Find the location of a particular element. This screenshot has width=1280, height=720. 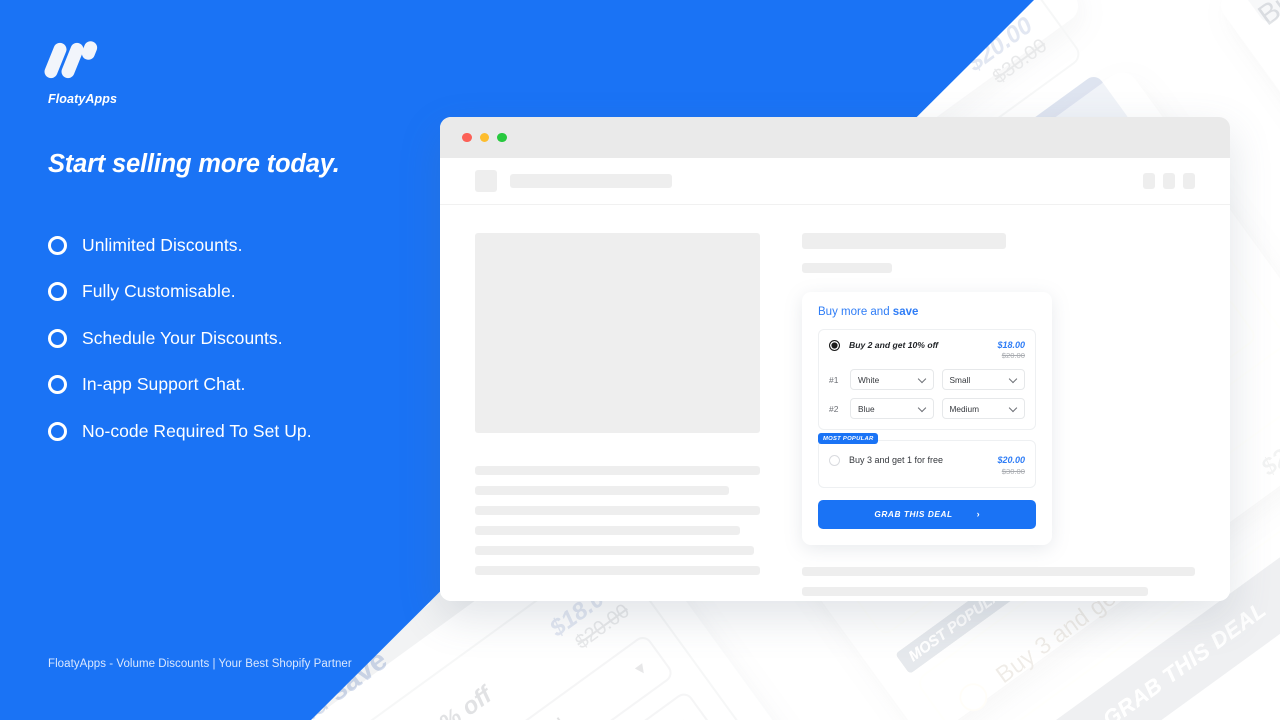

product-media-column is located at coordinates (617, 417).